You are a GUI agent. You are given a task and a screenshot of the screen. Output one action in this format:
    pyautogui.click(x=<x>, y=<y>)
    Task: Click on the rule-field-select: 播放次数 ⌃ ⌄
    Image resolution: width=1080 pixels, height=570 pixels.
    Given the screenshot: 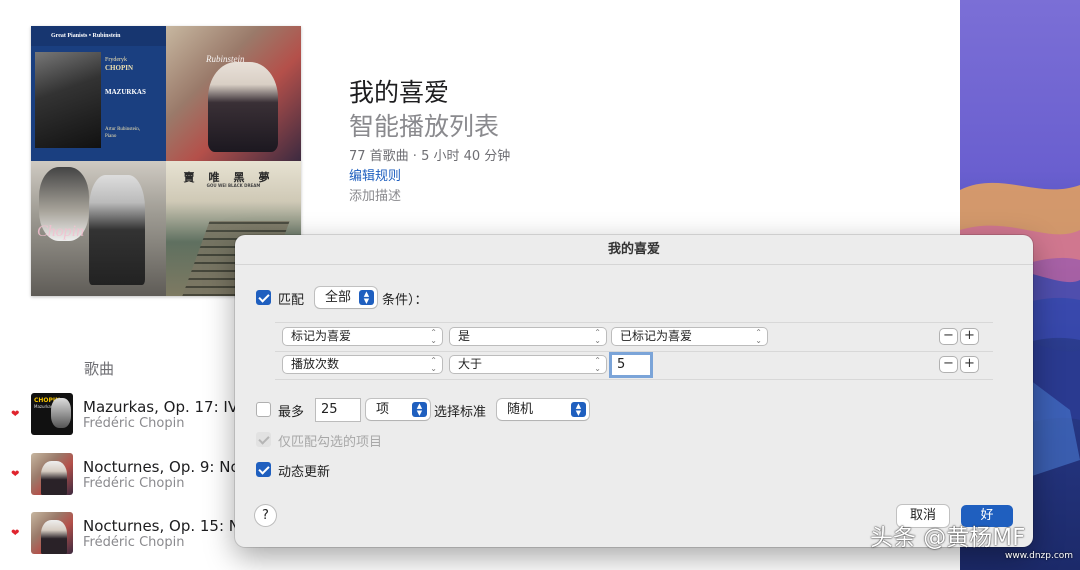 What is the action you would take?
    pyautogui.click(x=362, y=364)
    